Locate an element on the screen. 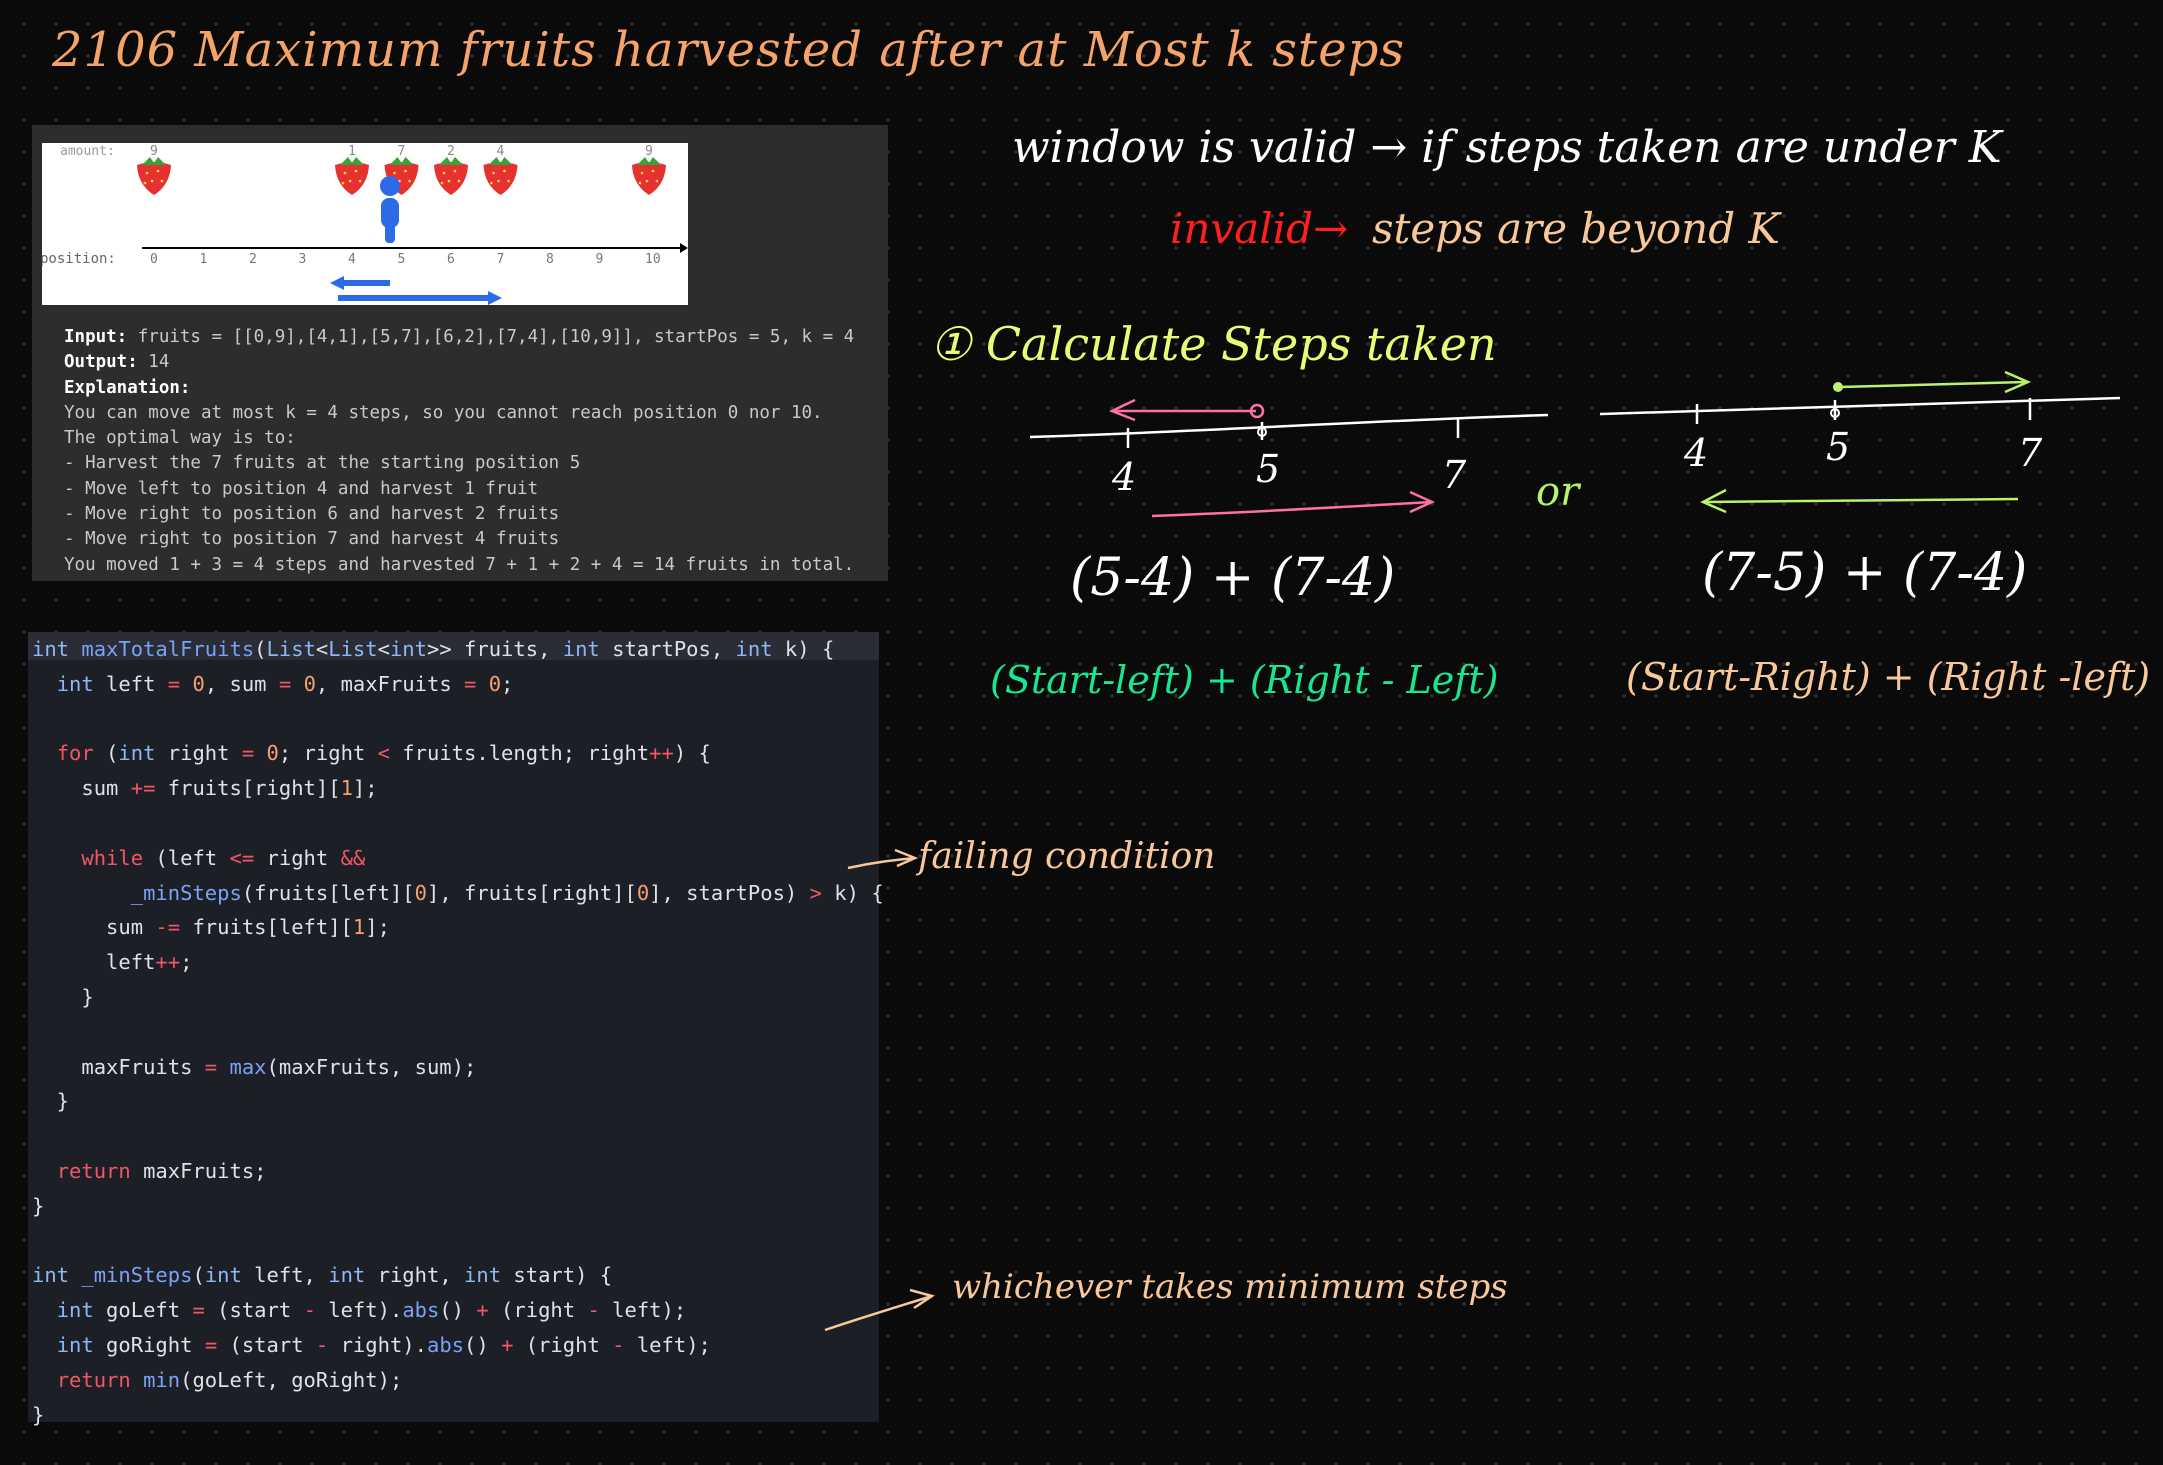  left-go-right-arrow-icon is located at coordinates (1293, 504).